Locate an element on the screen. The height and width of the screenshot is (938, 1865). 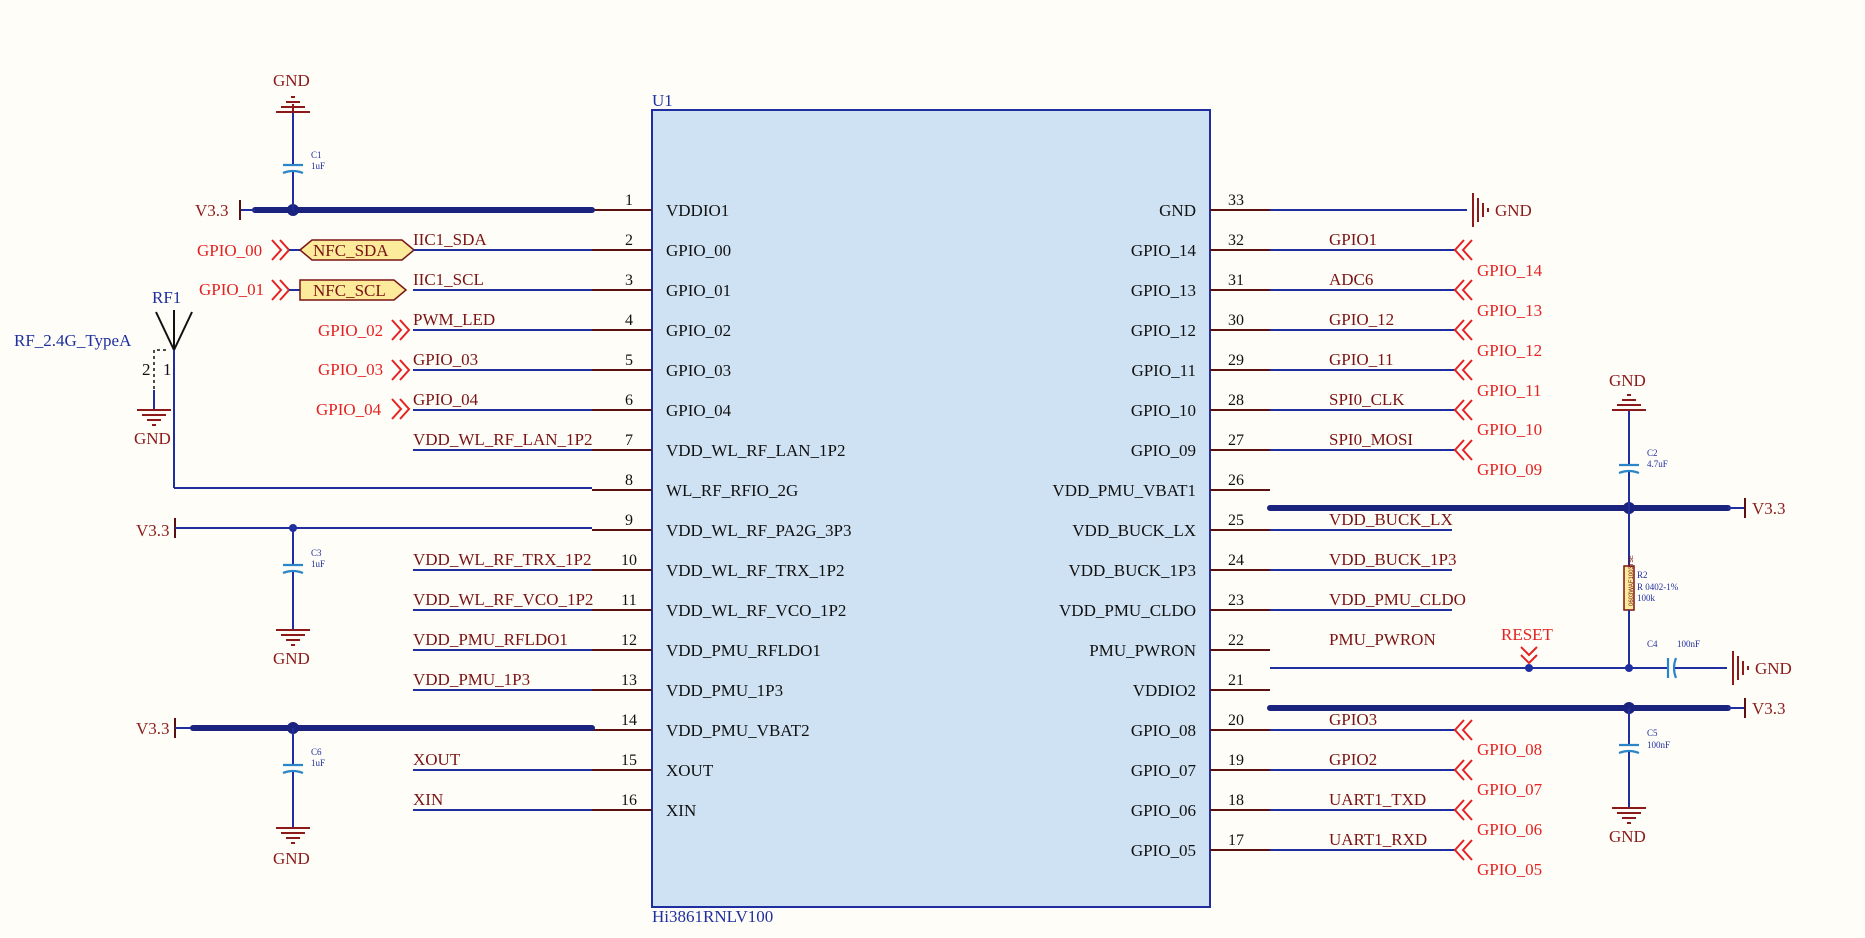
pin-name-vdd-wl-rf-vco-1p2: VDD_WL_RF_VCO_1P2 is located at coordinates (756, 610).